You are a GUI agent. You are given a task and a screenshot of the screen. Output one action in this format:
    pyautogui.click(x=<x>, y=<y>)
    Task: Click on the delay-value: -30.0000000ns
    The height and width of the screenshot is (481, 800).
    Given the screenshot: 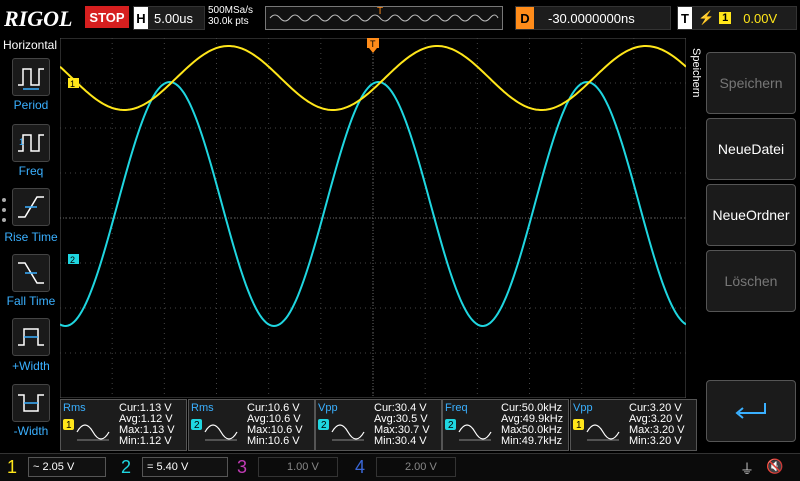 What is the action you would take?
    pyautogui.click(x=591, y=18)
    